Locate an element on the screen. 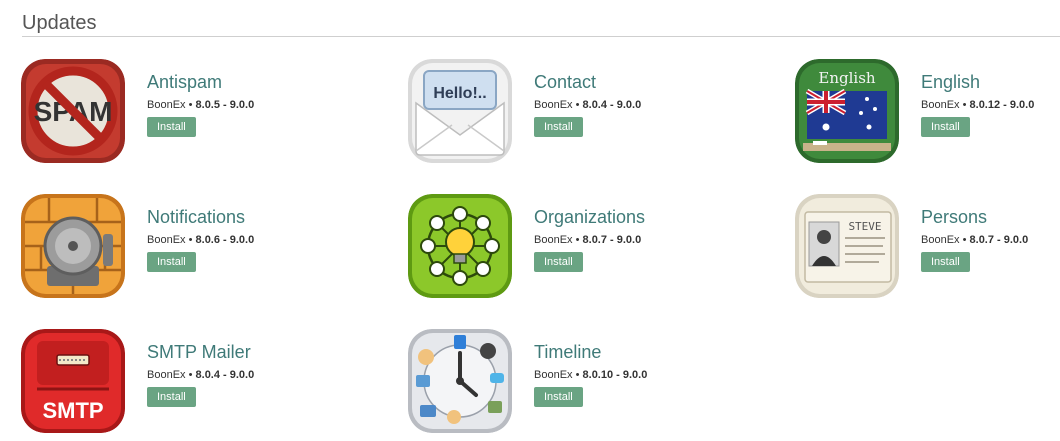  lightbulb-network-icon is located at coordinates (460, 246).